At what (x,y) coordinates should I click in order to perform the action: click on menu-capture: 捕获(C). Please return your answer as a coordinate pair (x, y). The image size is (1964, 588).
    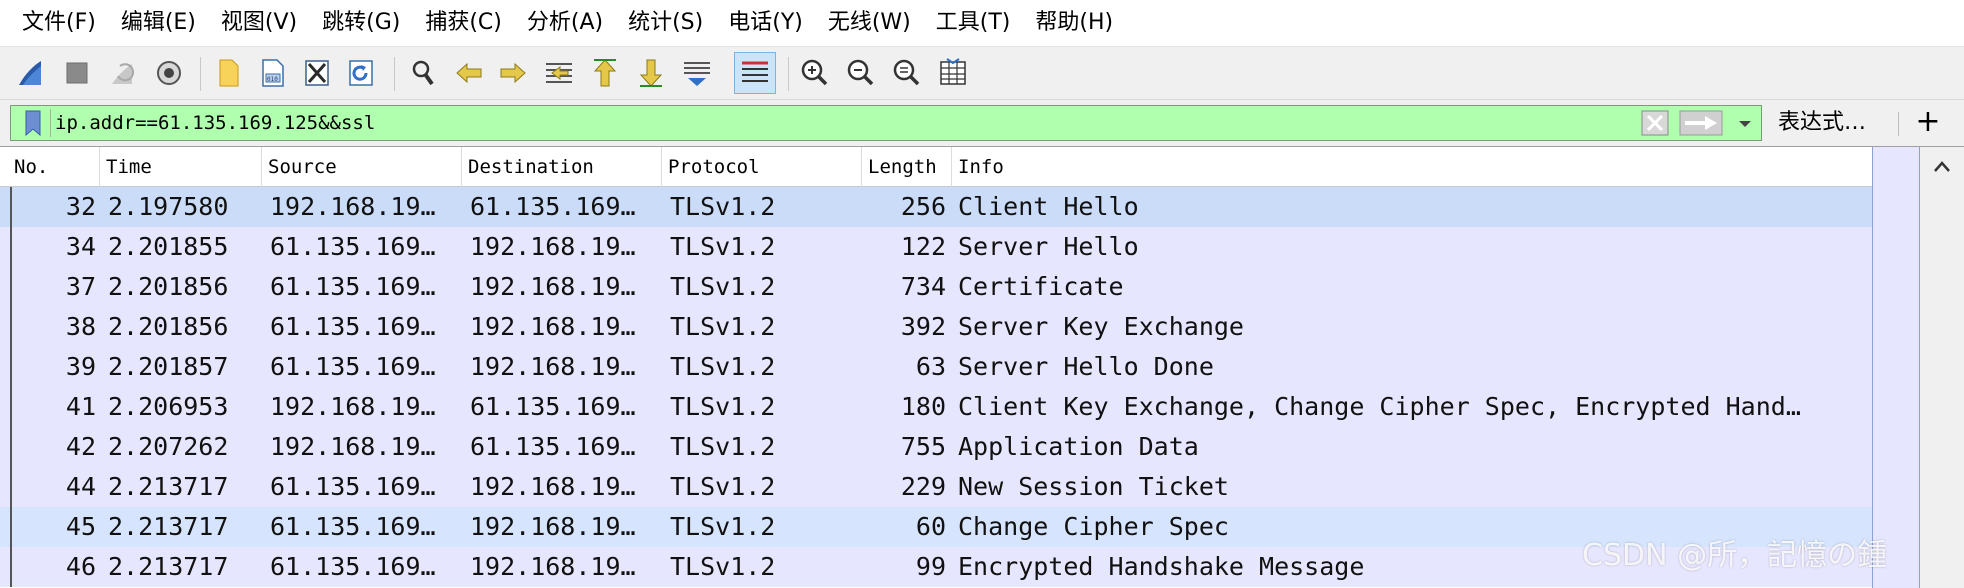
    Looking at the image, I should click on (466, 23).